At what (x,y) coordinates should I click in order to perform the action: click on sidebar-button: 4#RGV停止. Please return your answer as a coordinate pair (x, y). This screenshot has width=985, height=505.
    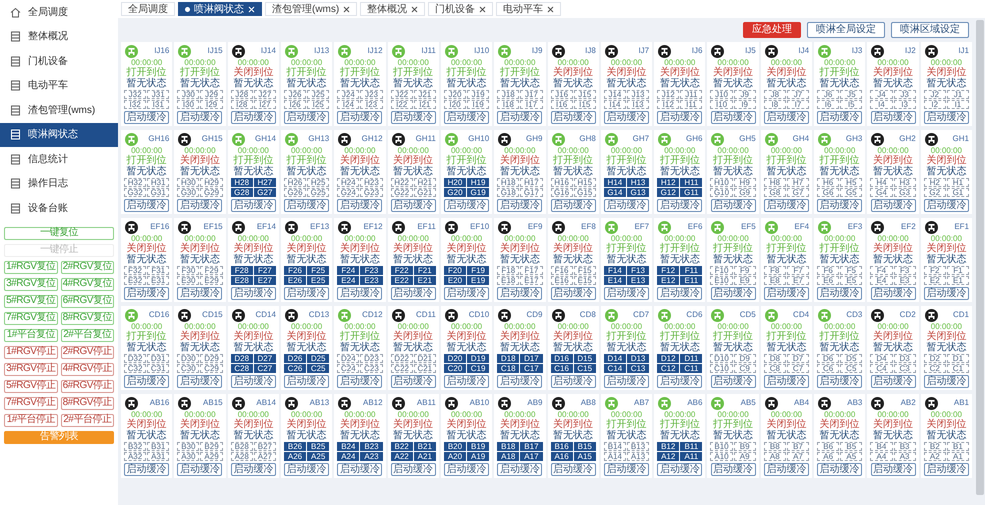
    Looking at the image, I should click on (87, 369).